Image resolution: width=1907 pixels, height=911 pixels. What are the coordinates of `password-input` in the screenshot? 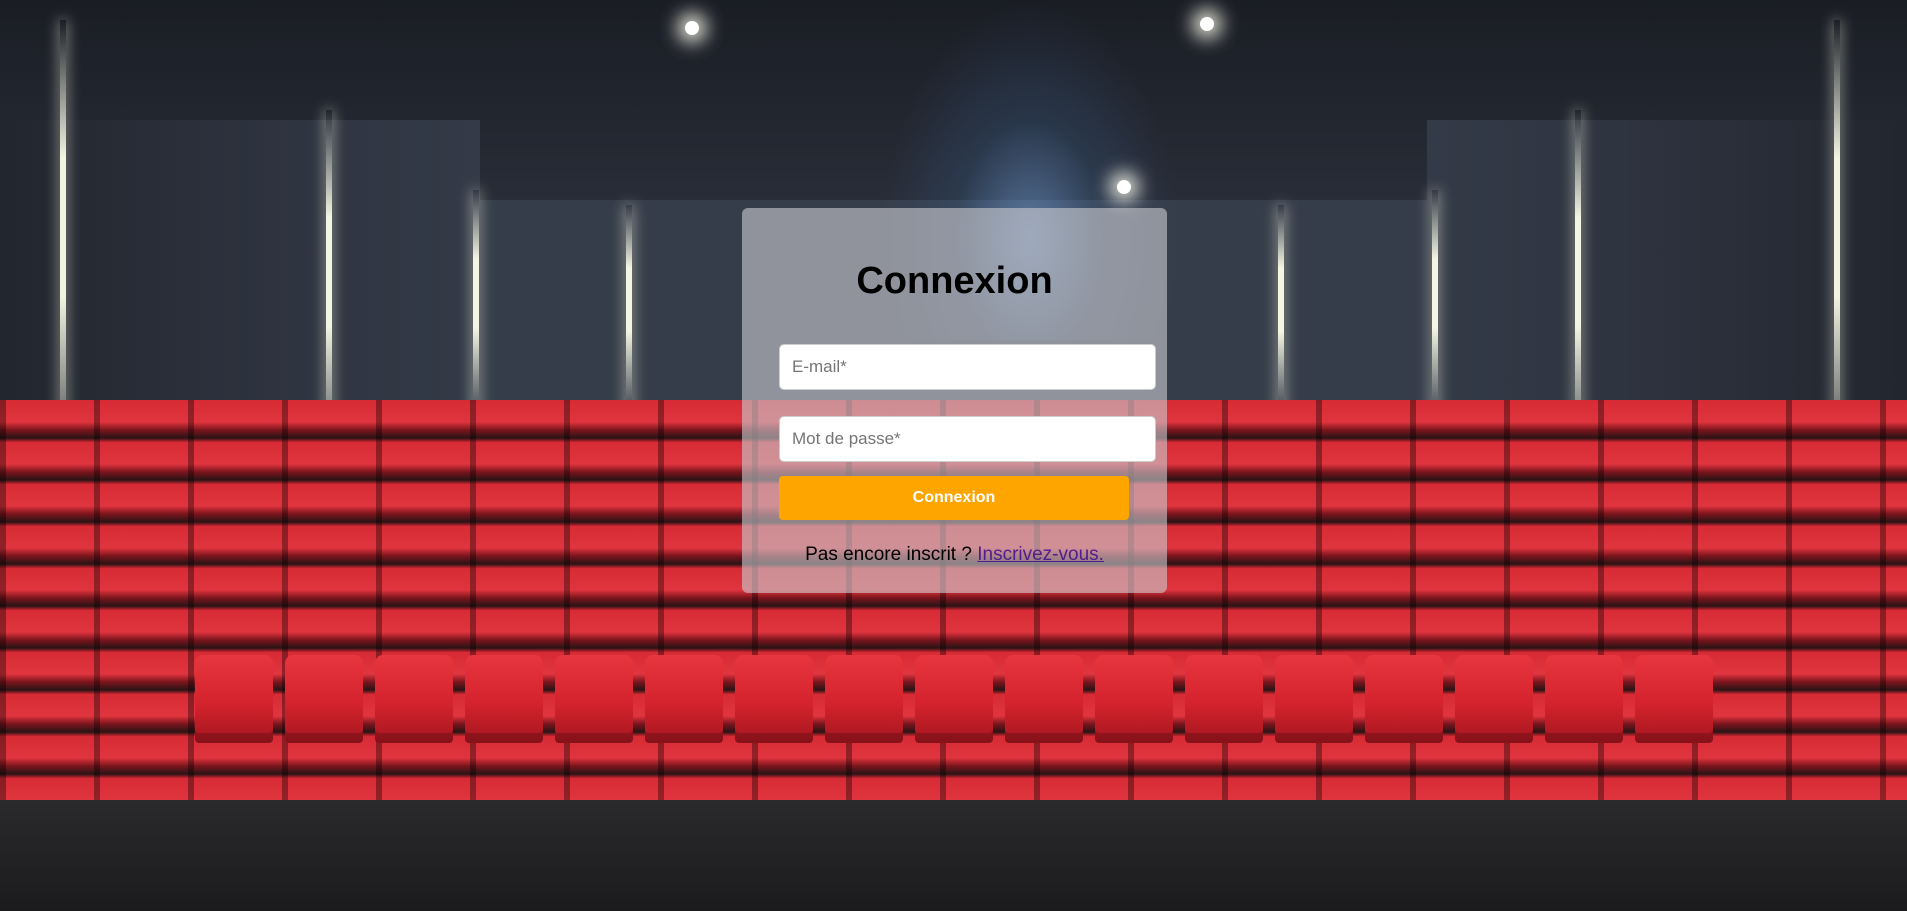 It's located at (967, 439).